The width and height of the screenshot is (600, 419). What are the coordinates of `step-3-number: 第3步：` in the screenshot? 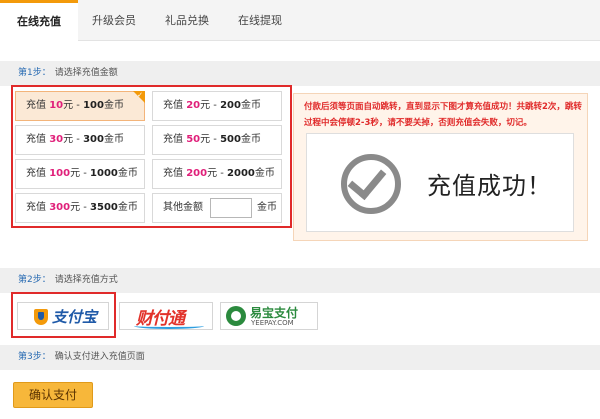 It's located at (34, 357).